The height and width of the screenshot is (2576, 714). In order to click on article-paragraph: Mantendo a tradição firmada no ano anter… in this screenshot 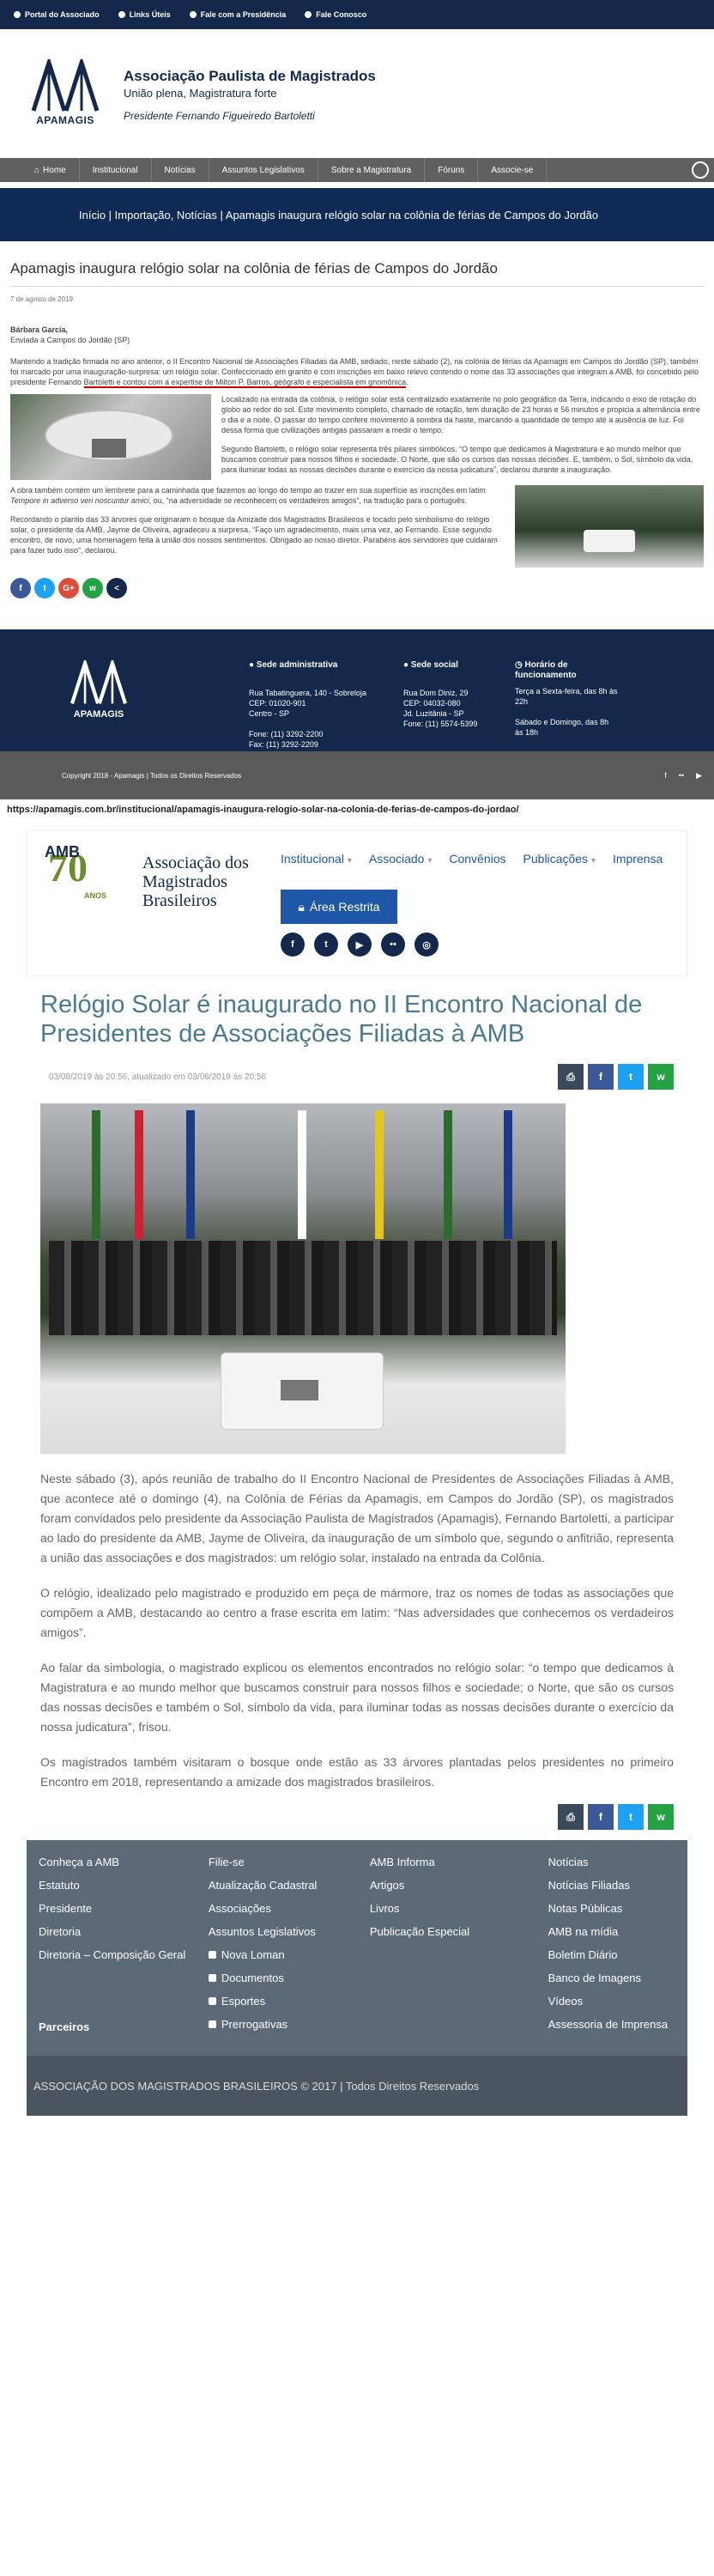, I will do `click(357, 372)`.